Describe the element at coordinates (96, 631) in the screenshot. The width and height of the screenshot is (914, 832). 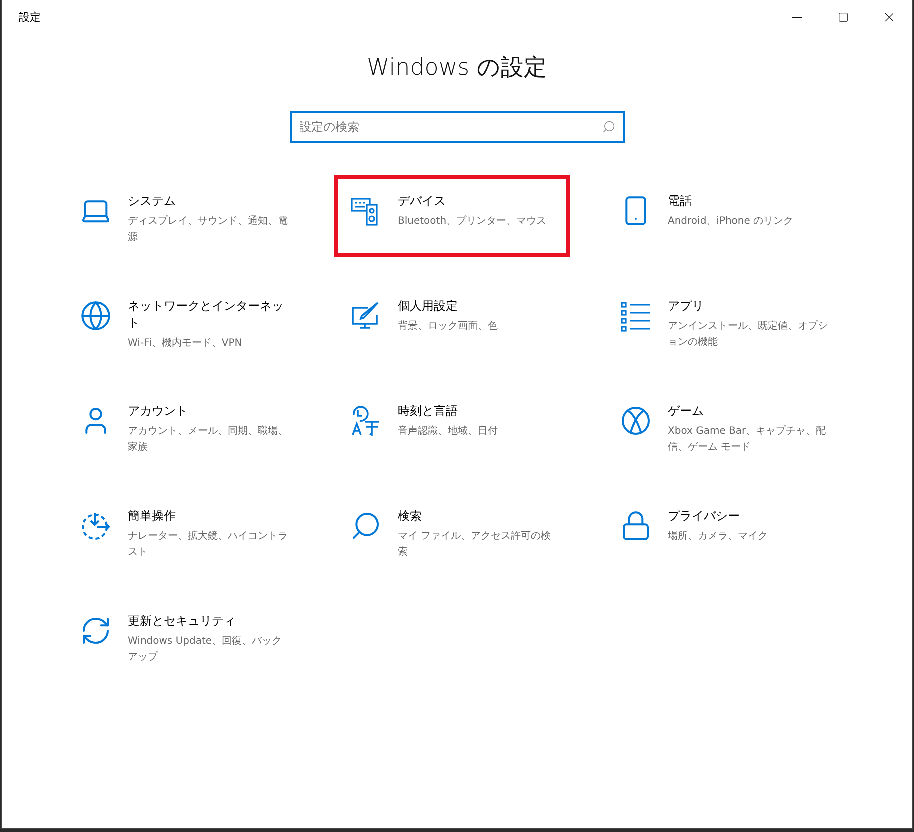
I see `sync-arrows-icon` at that location.